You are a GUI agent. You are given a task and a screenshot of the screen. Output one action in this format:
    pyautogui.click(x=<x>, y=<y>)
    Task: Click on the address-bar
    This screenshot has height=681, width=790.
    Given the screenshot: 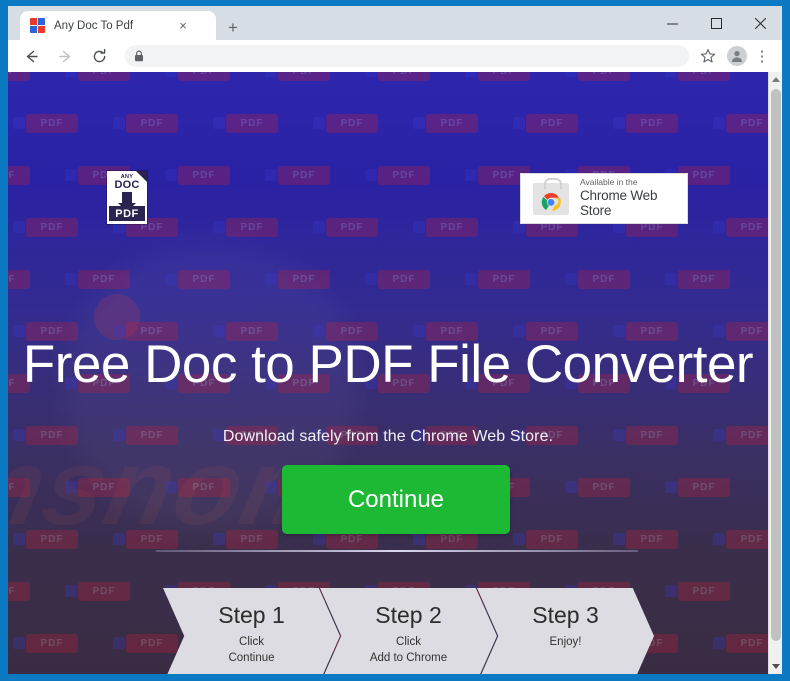 What is the action you would take?
    pyautogui.click(x=407, y=56)
    